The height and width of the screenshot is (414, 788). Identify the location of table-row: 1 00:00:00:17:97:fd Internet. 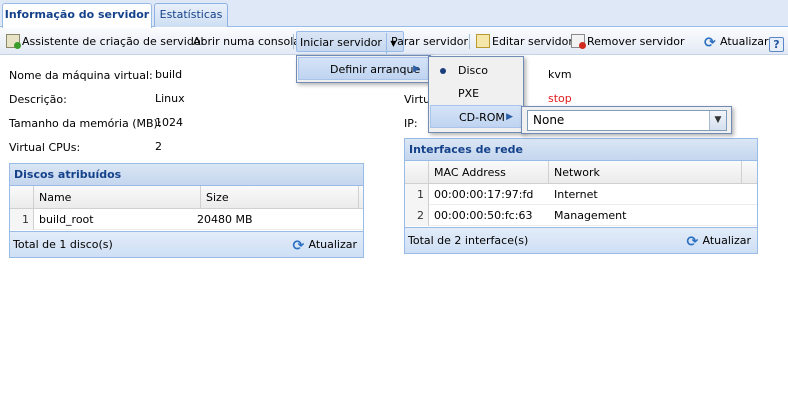
(581, 194).